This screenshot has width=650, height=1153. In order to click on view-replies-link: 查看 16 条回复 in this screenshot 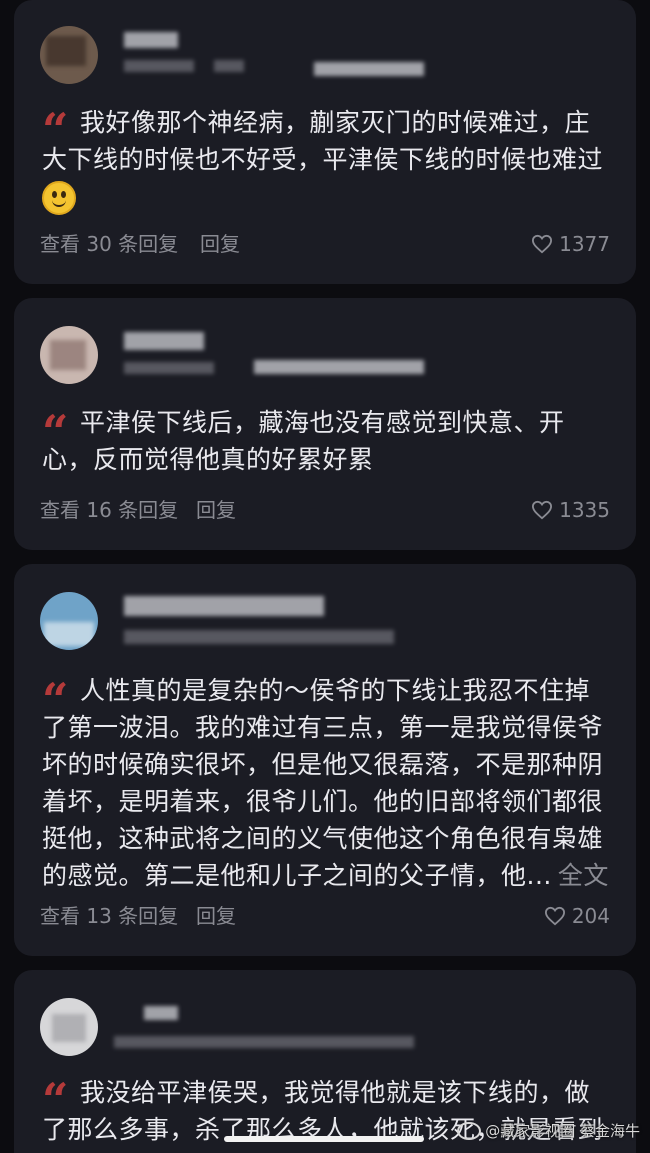, I will do `click(109, 510)`.